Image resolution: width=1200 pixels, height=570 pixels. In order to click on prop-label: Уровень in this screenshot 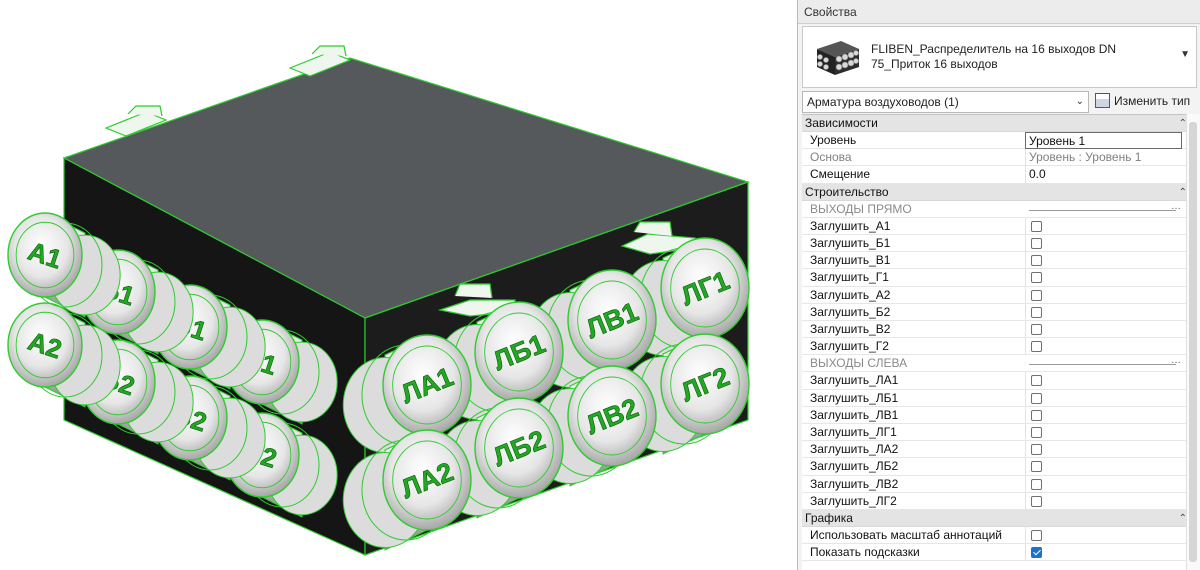, I will do `click(833, 140)`.